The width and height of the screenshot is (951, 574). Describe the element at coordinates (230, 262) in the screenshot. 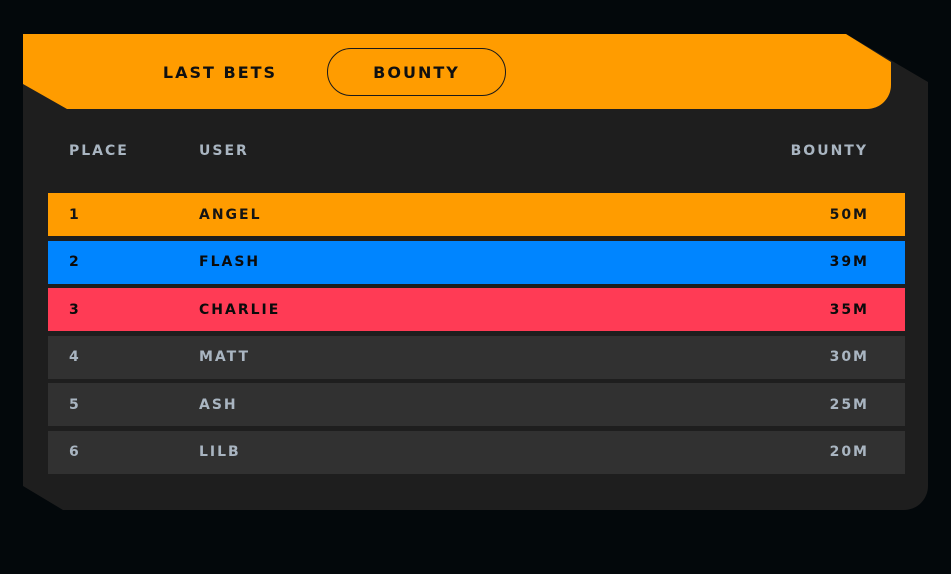

I see `user-cell: FLASH` at that location.